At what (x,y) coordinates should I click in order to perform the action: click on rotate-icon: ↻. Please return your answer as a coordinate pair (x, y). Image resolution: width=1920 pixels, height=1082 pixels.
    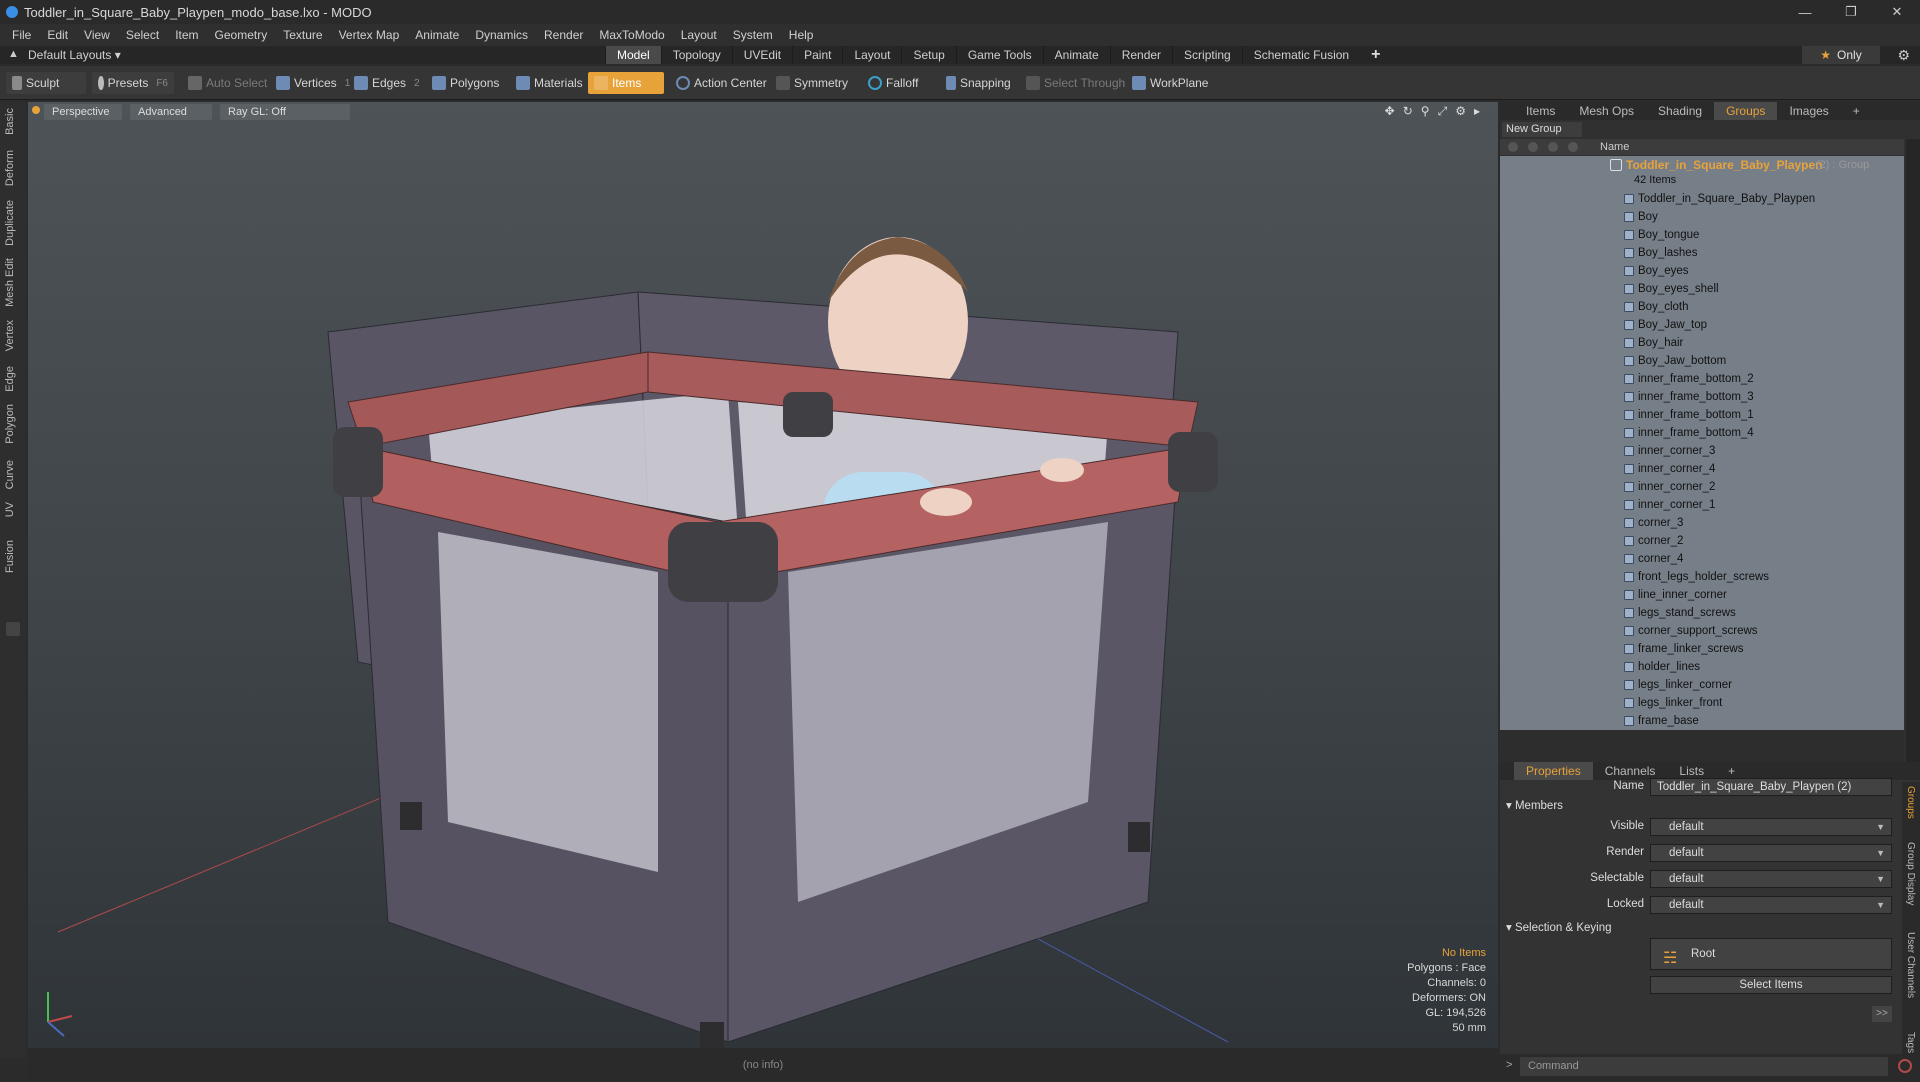
    Looking at the image, I should click on (1408, 111).